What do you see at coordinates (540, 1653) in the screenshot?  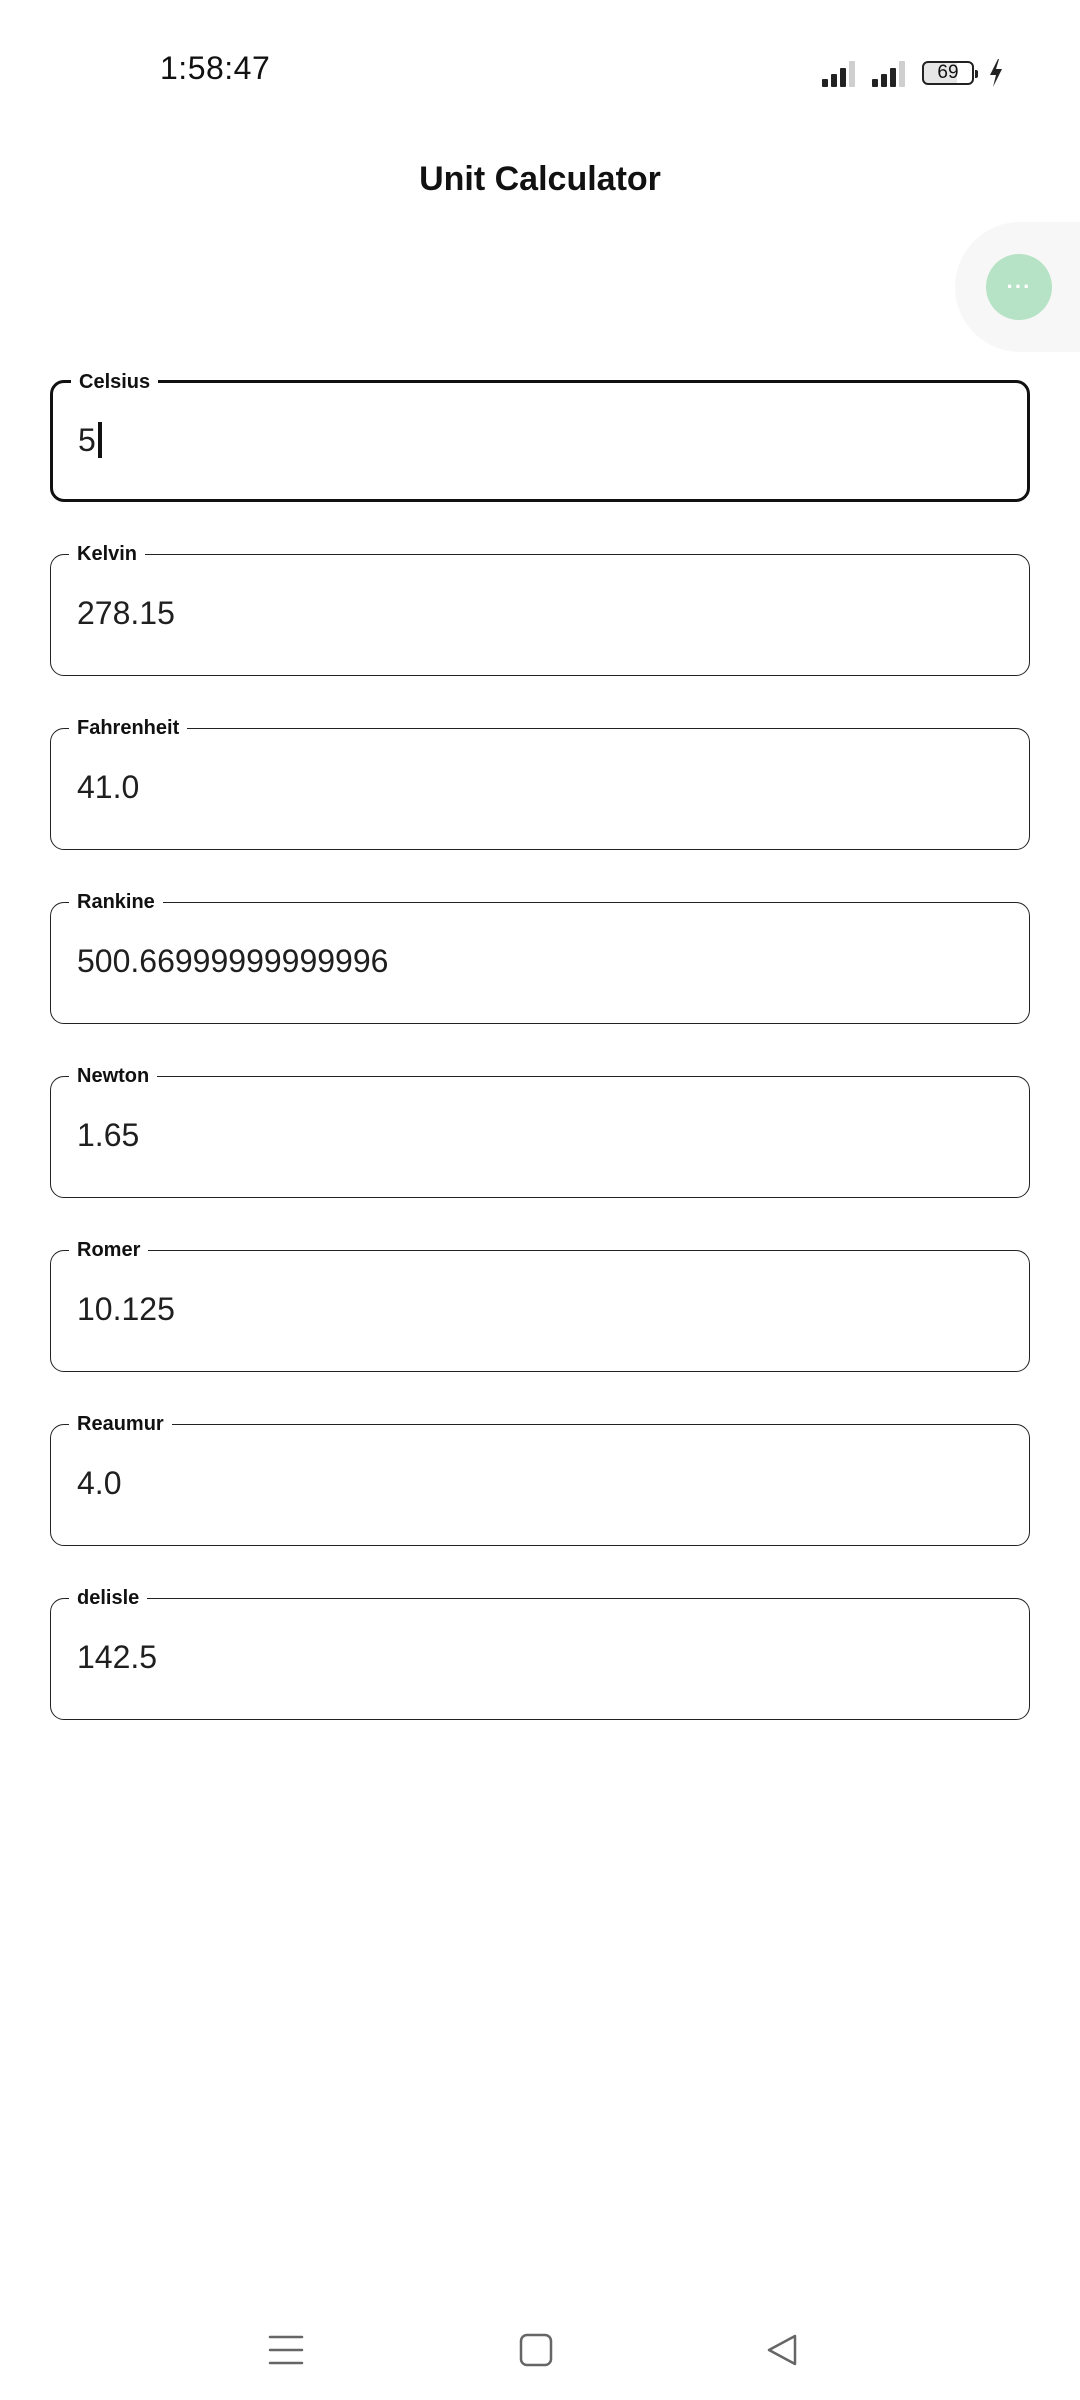 I see `delisle-field: delisle 142.5` at bounding box center [540, 1653].